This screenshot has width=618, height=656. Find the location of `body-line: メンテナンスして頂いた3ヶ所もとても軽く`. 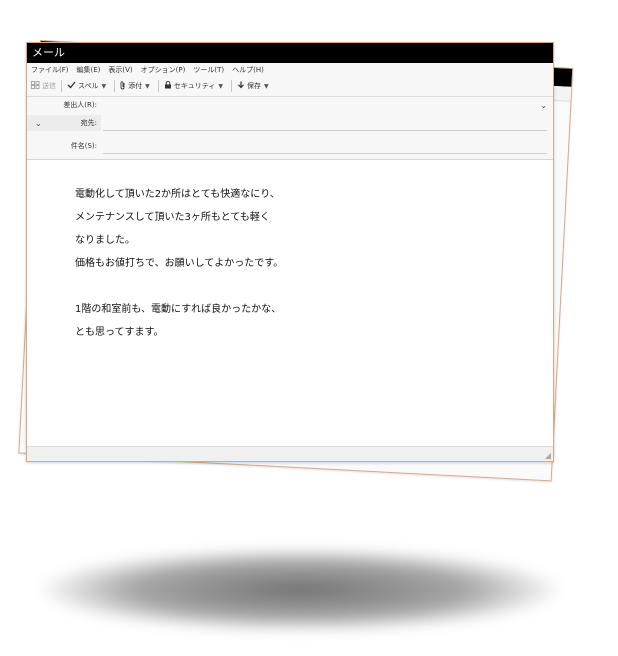

body-line: メンテナンスして頂いた3ヶ所もとても軽く is located at coordinates (172, 217).